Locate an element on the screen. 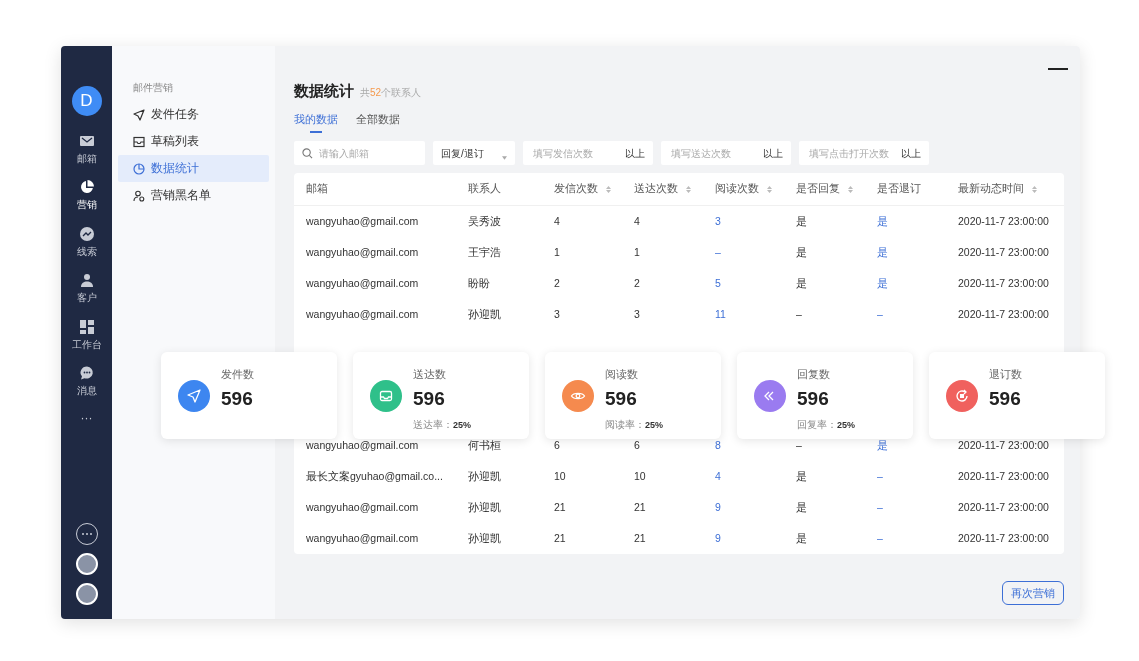 The image size is (1139, 661). table-link: 3 is located at coordinates (755, 221).